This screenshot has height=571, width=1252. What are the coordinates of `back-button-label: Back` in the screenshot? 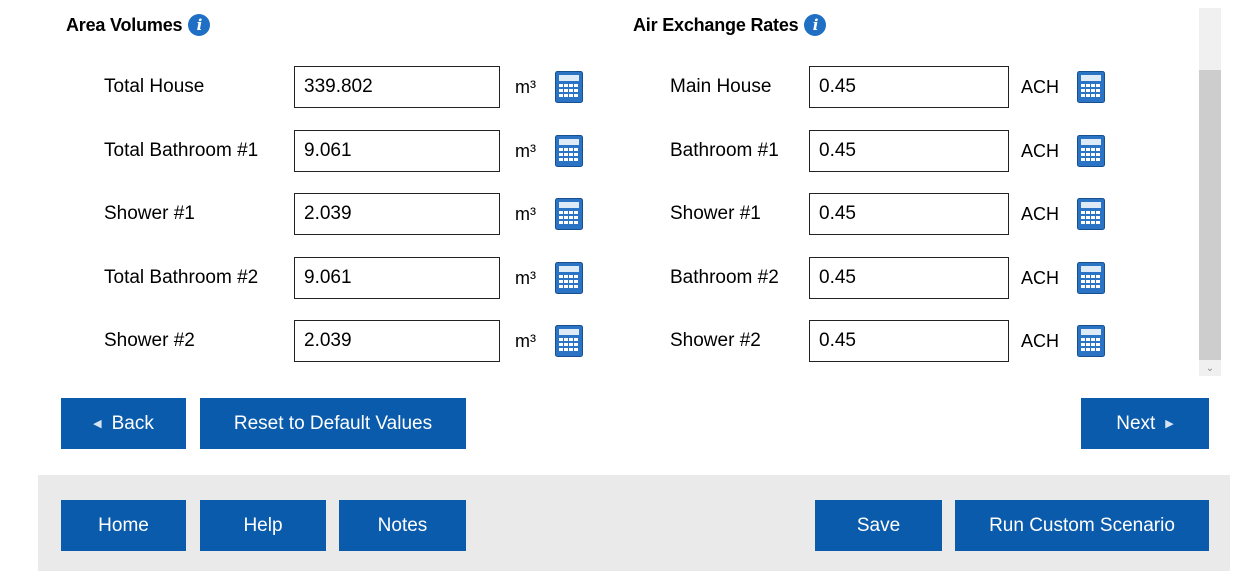 It's located at (132, 423).